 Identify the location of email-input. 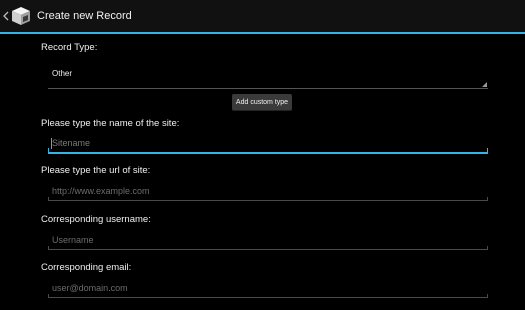
(265, 288).